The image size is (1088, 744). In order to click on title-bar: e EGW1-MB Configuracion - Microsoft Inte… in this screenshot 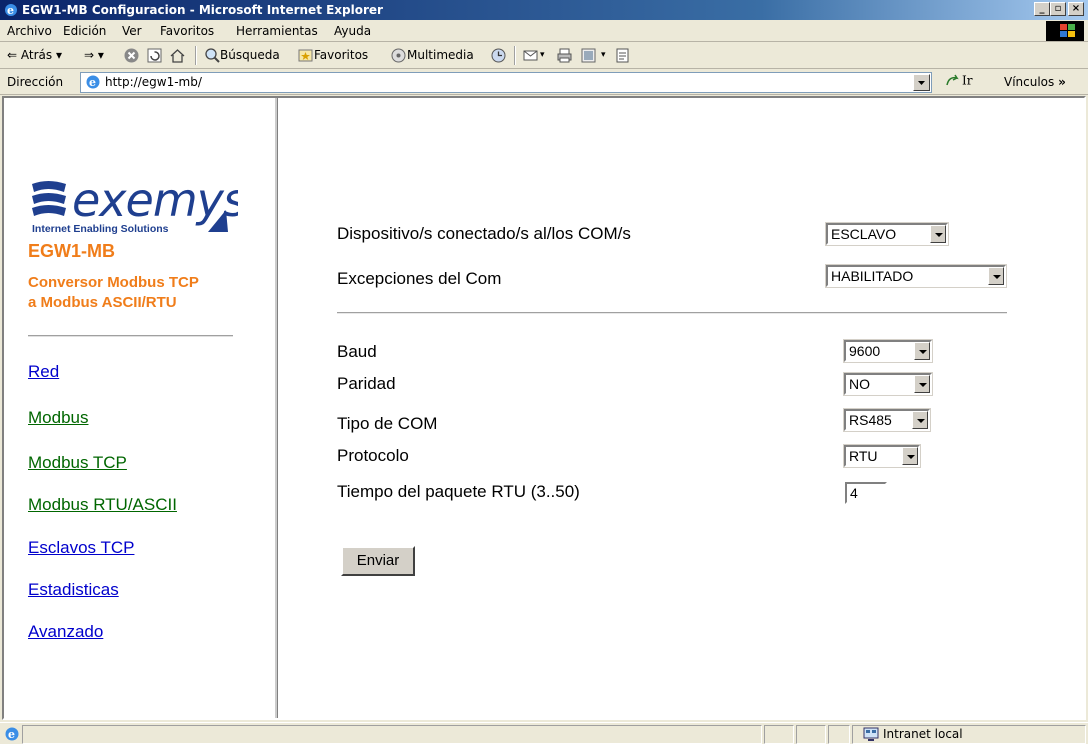, I will do `click(544, 10)`.